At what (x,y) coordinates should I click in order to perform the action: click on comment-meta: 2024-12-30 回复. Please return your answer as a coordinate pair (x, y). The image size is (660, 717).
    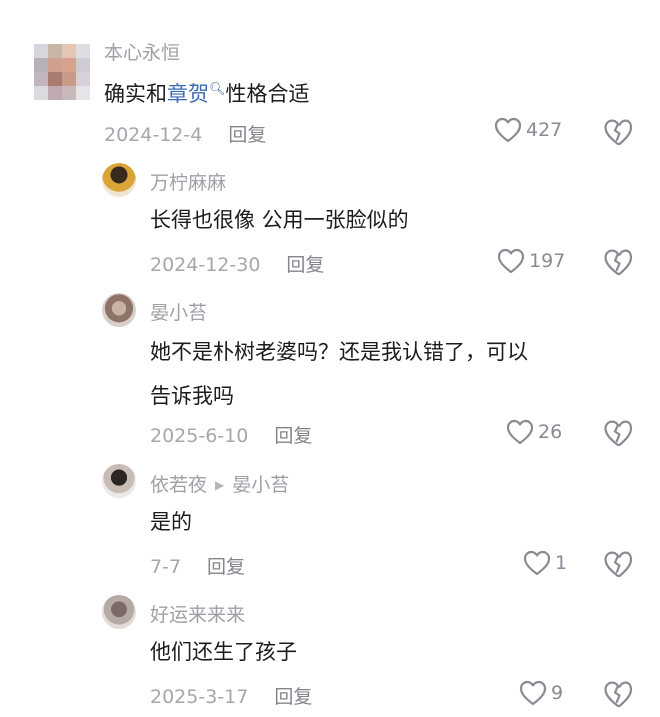
    Looking at the image, I should click on (237, 263).